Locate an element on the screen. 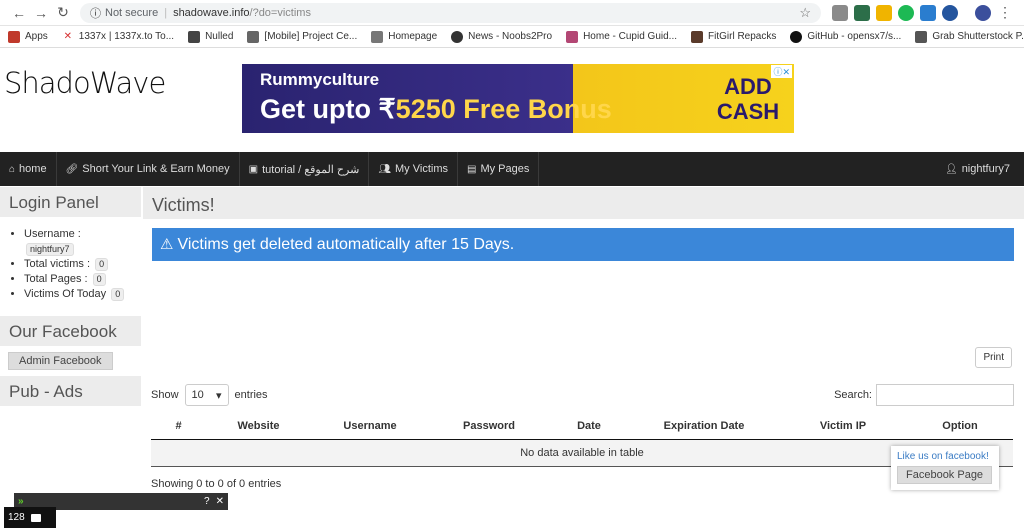 This screenshot has height=528, width=1024. column-header: Expiration Date is located at coordinates (704, 426).